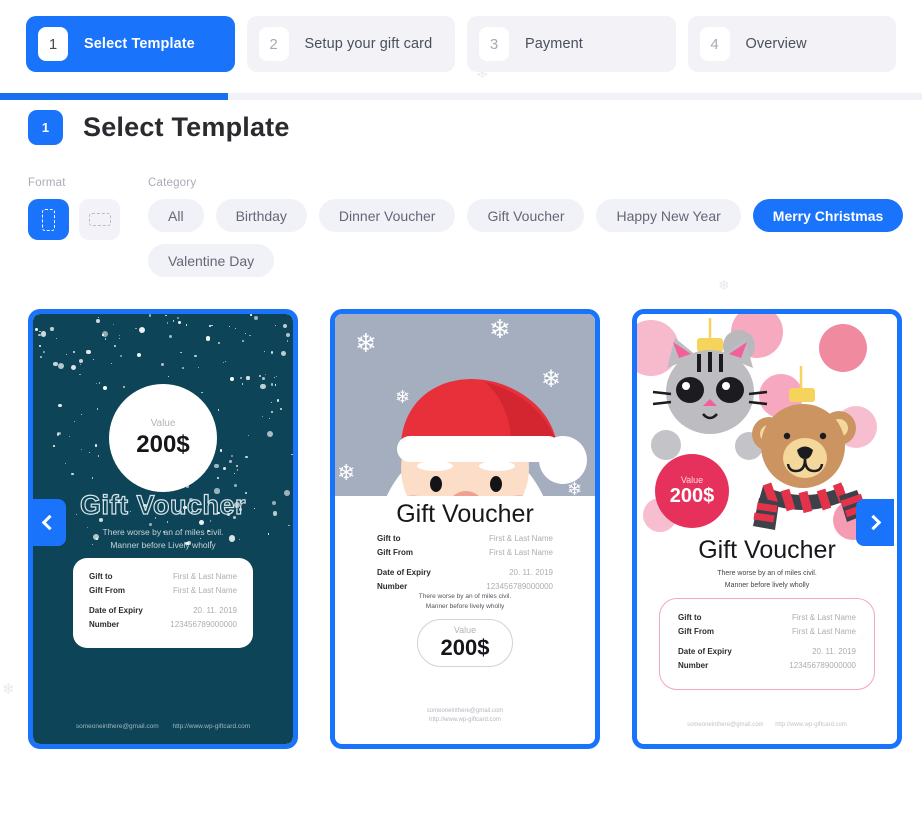 The image size is (922, 827). Describe the element at coordinates (350, 44) in the screenshot. I see `step-setup-gift-card: 2 Setup your gift card` at that location.